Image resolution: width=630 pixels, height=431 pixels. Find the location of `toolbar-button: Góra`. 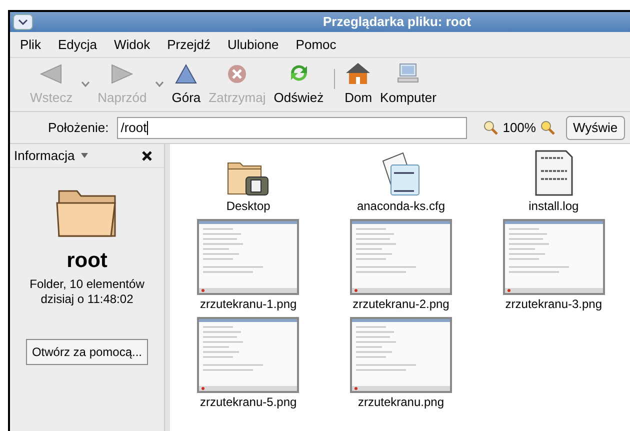

toolbar-button: Góra is located at coordinates (186, 84).